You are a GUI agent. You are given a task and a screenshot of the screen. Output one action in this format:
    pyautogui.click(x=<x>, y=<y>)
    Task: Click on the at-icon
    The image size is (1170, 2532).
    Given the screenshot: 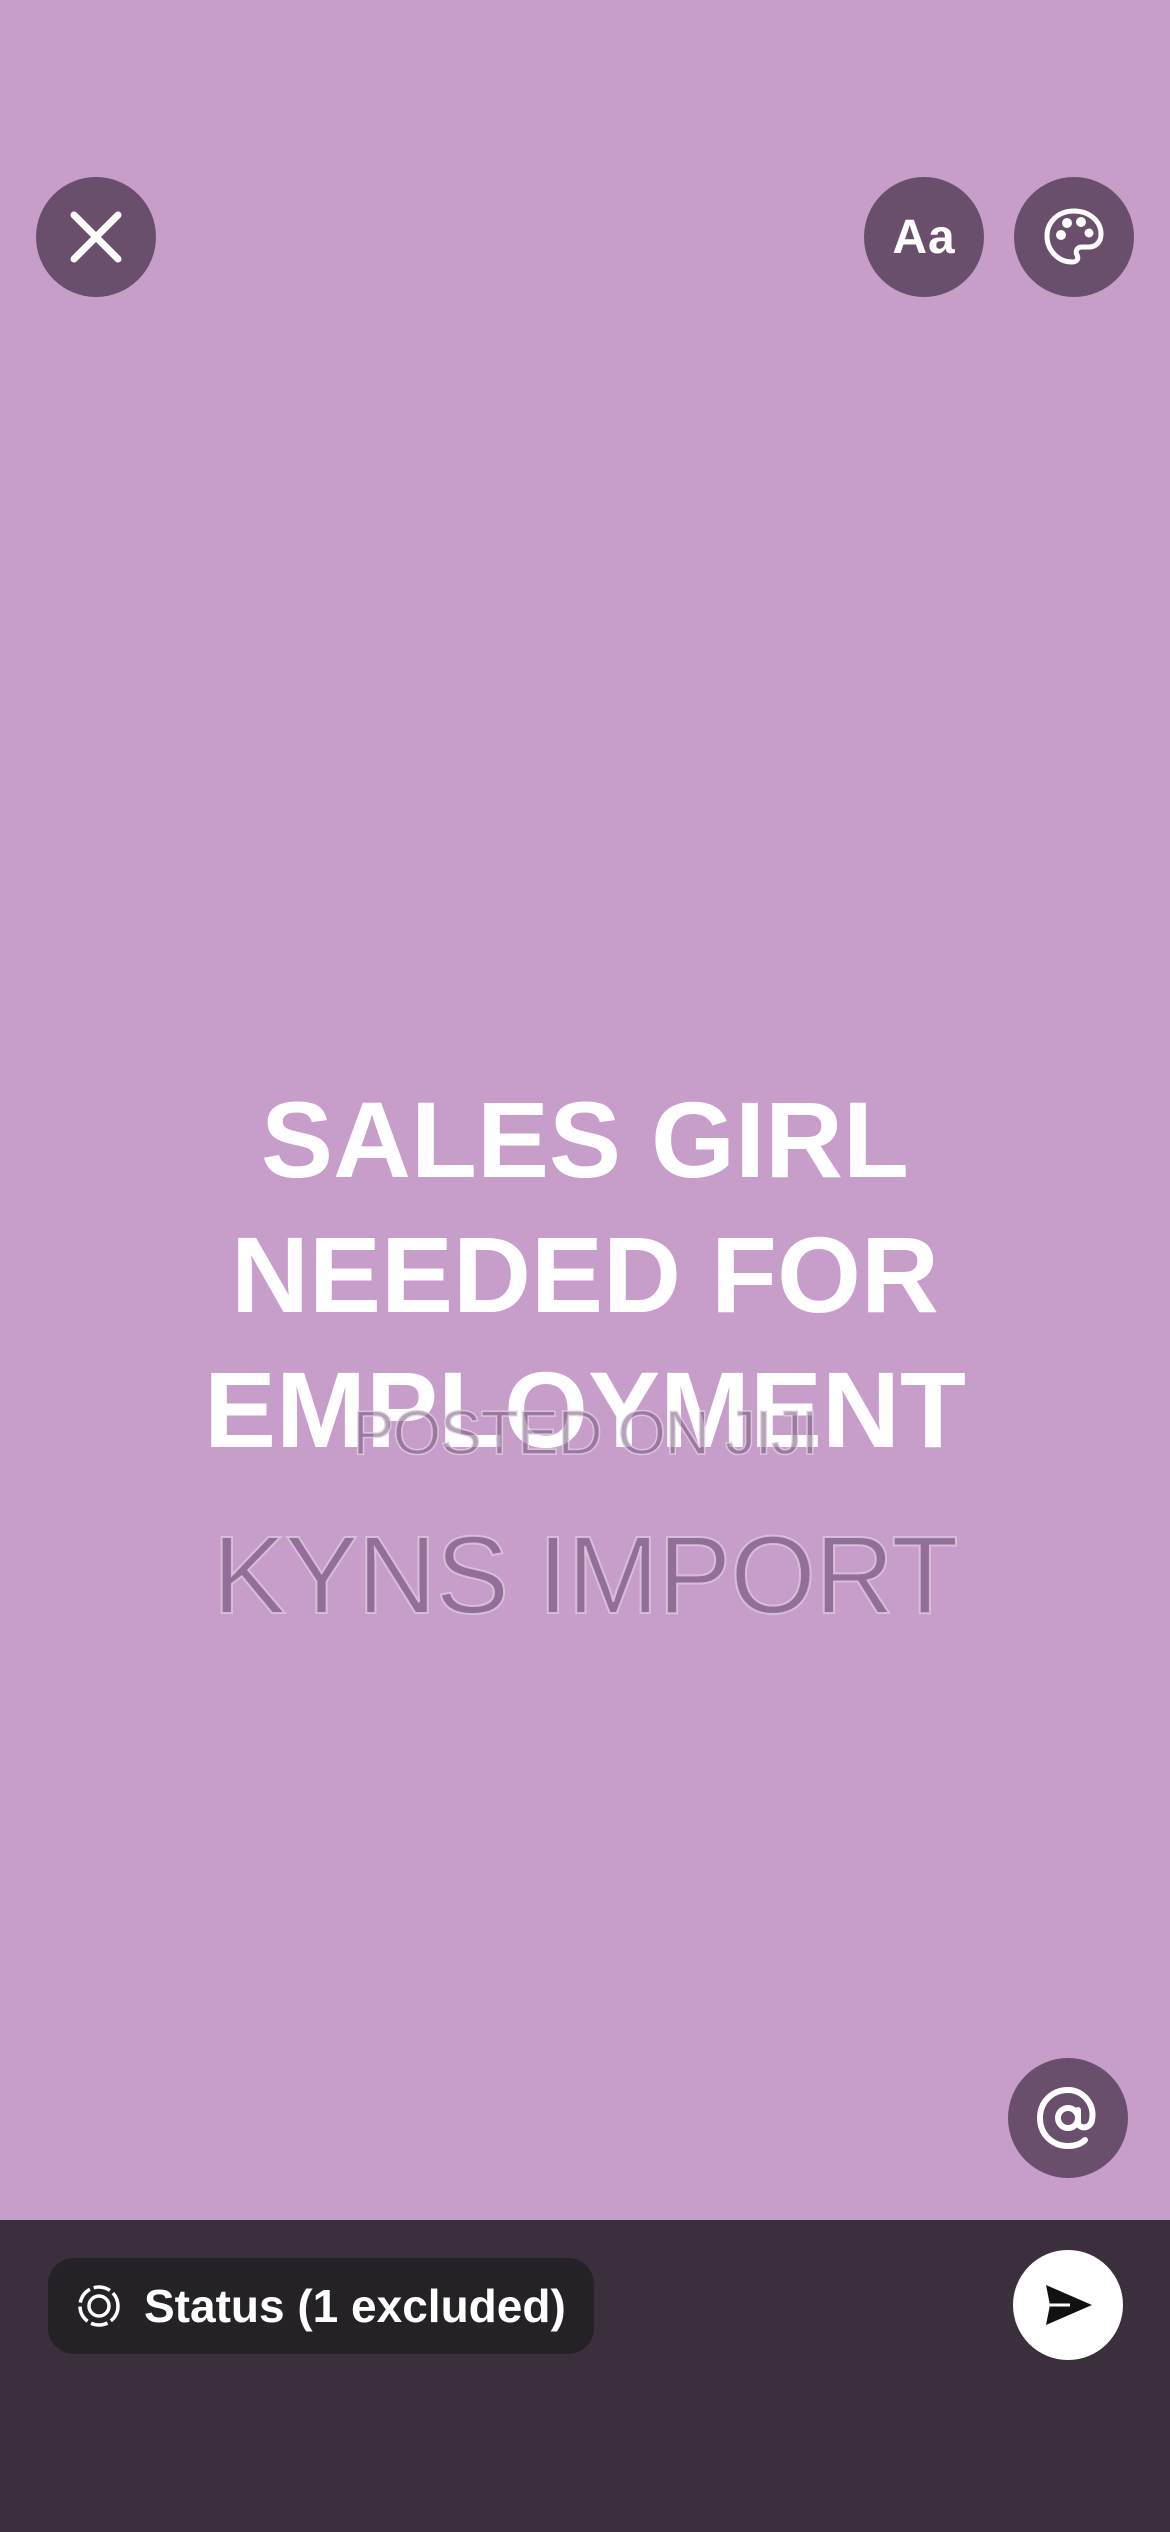 What is the action you would take?
    pyautogui.click(x=1066, y=2118)
    